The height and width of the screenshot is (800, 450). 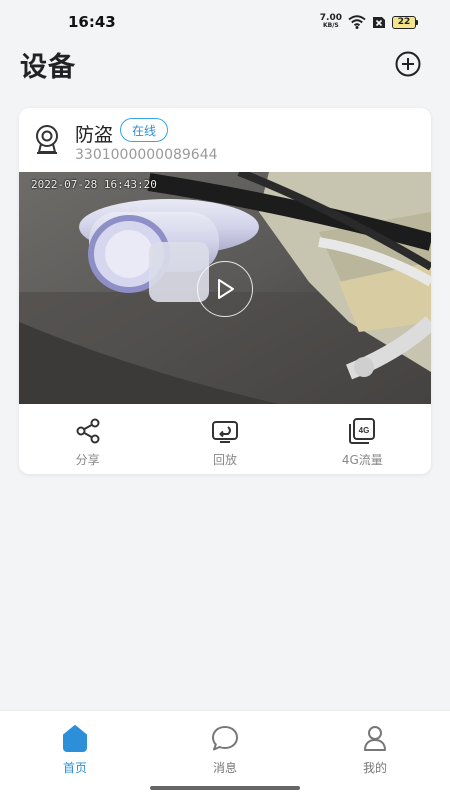 I want to click on play-icon, so click(x=226, y=289).